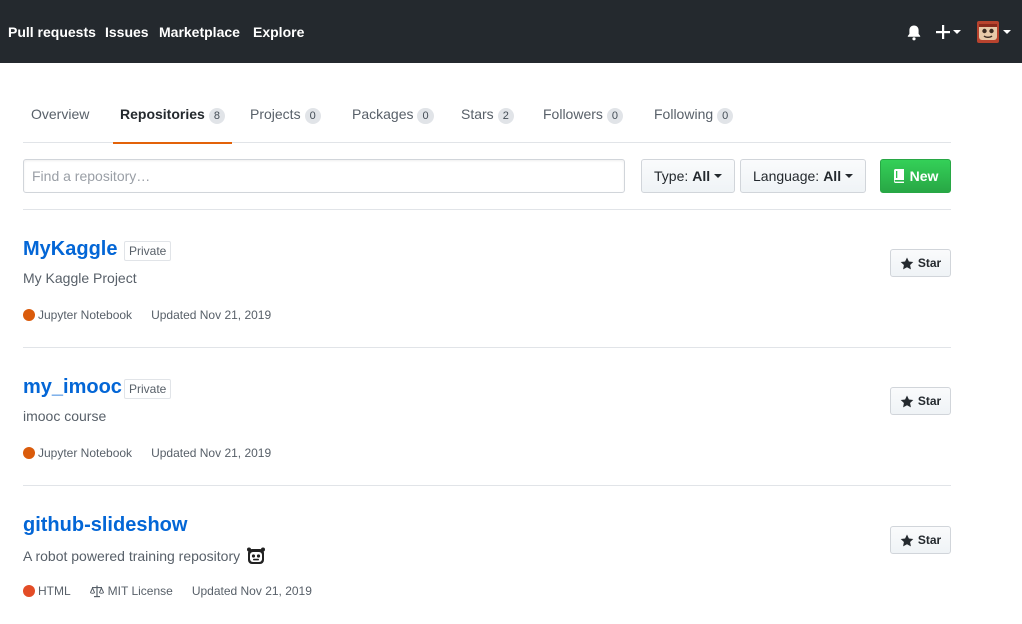 The image size is (1022, 624). I want to click on tab-projects: Projects 0, so click(285, 116).